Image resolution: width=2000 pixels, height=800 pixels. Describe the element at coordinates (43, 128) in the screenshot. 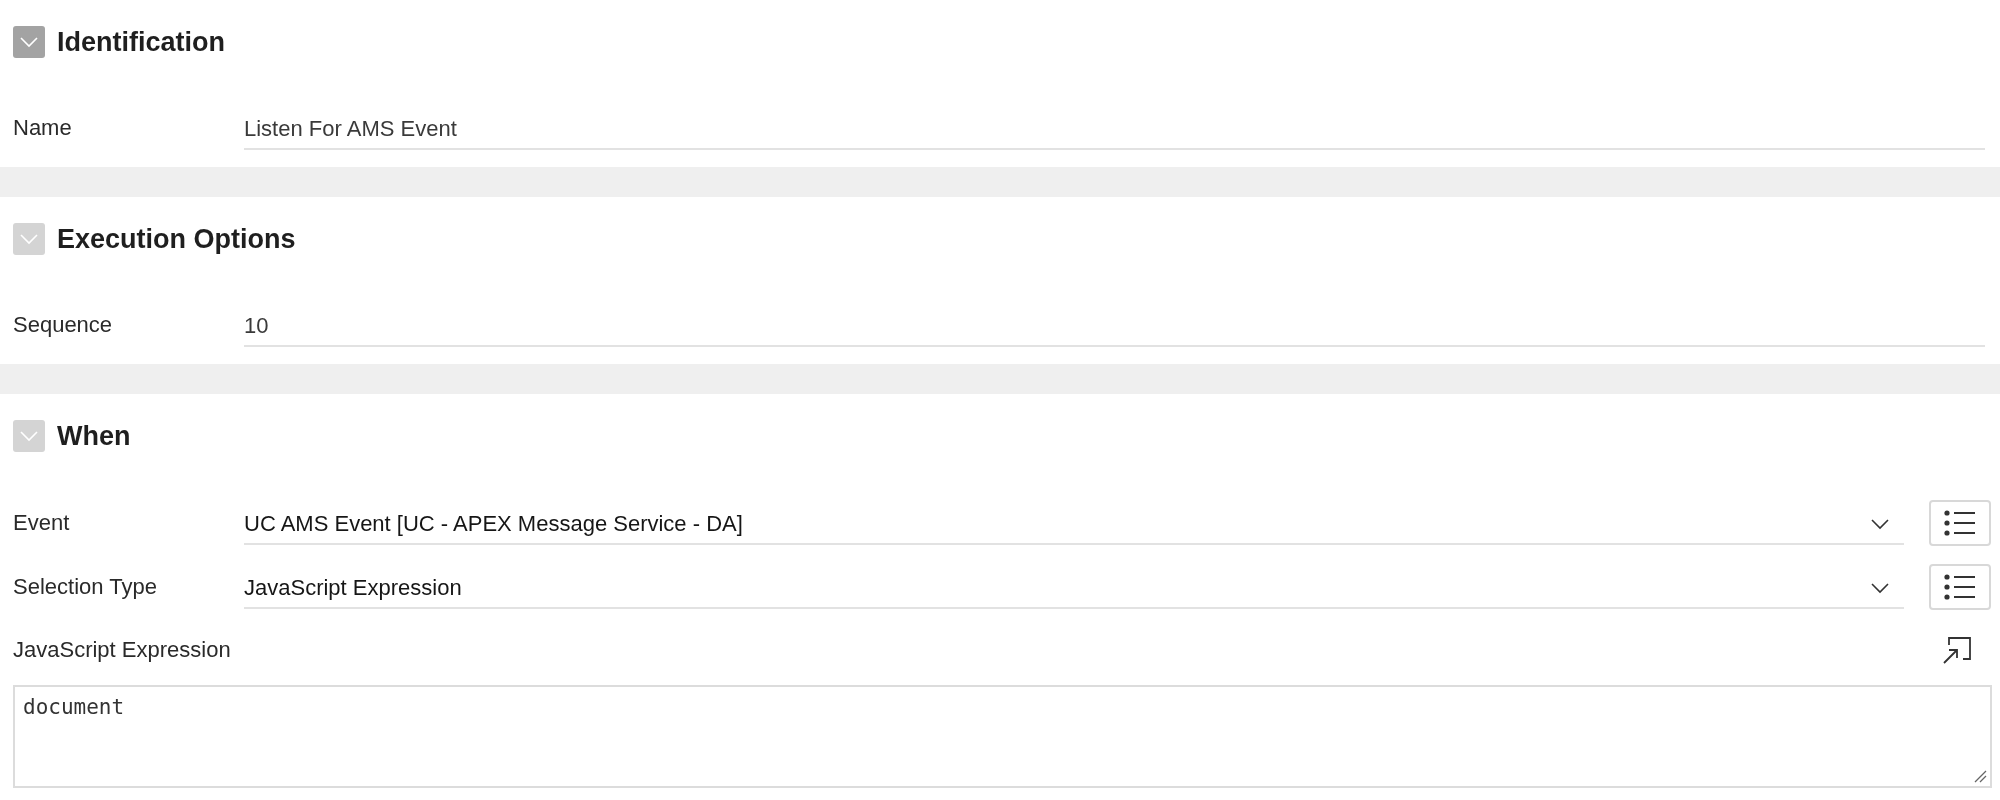

I see `field-label: Name` at that location.